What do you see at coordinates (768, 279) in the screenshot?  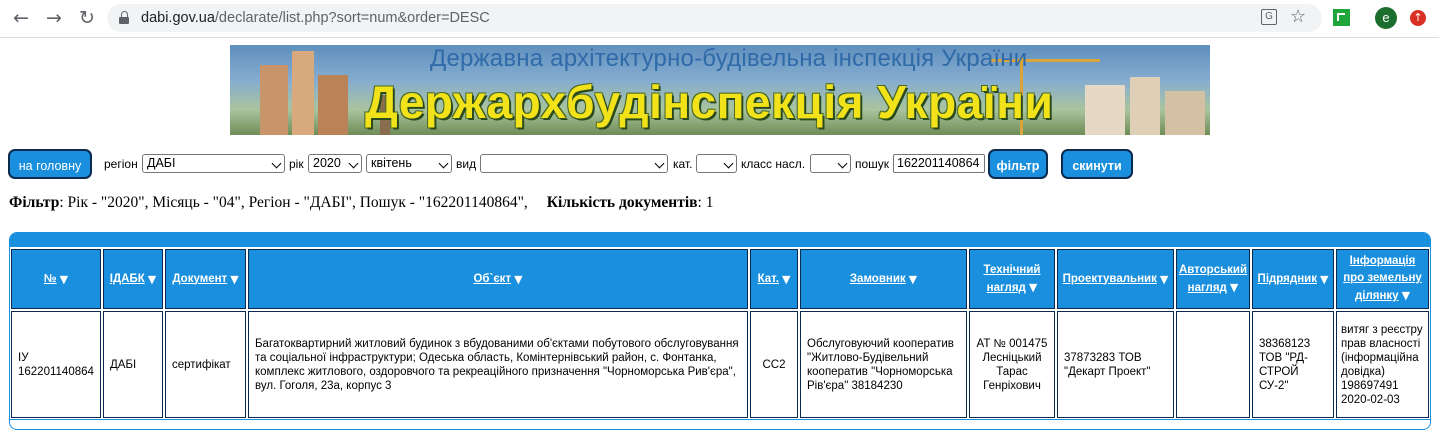 I see `column-header-label: Кат.` at bounding box center [768, 279].